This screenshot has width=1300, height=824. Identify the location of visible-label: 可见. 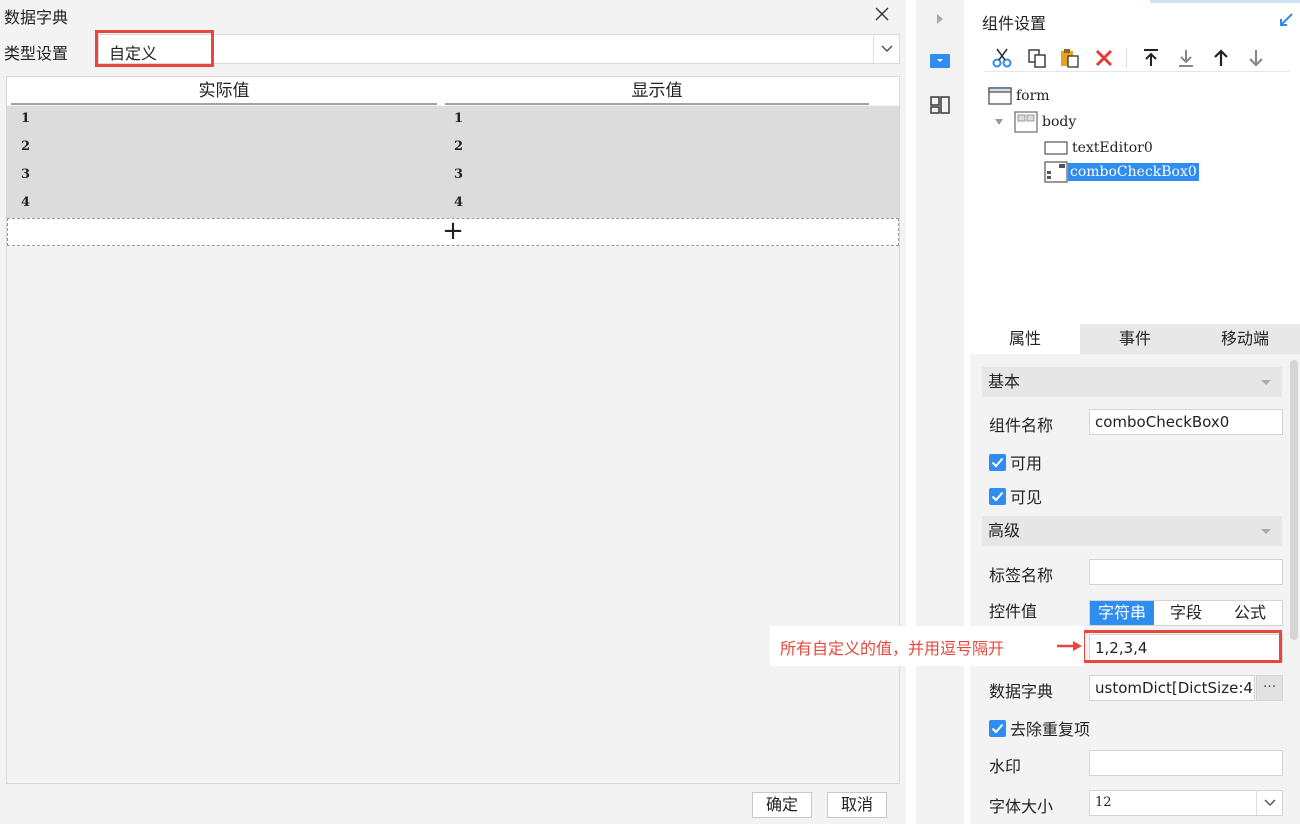
(1026, 497).